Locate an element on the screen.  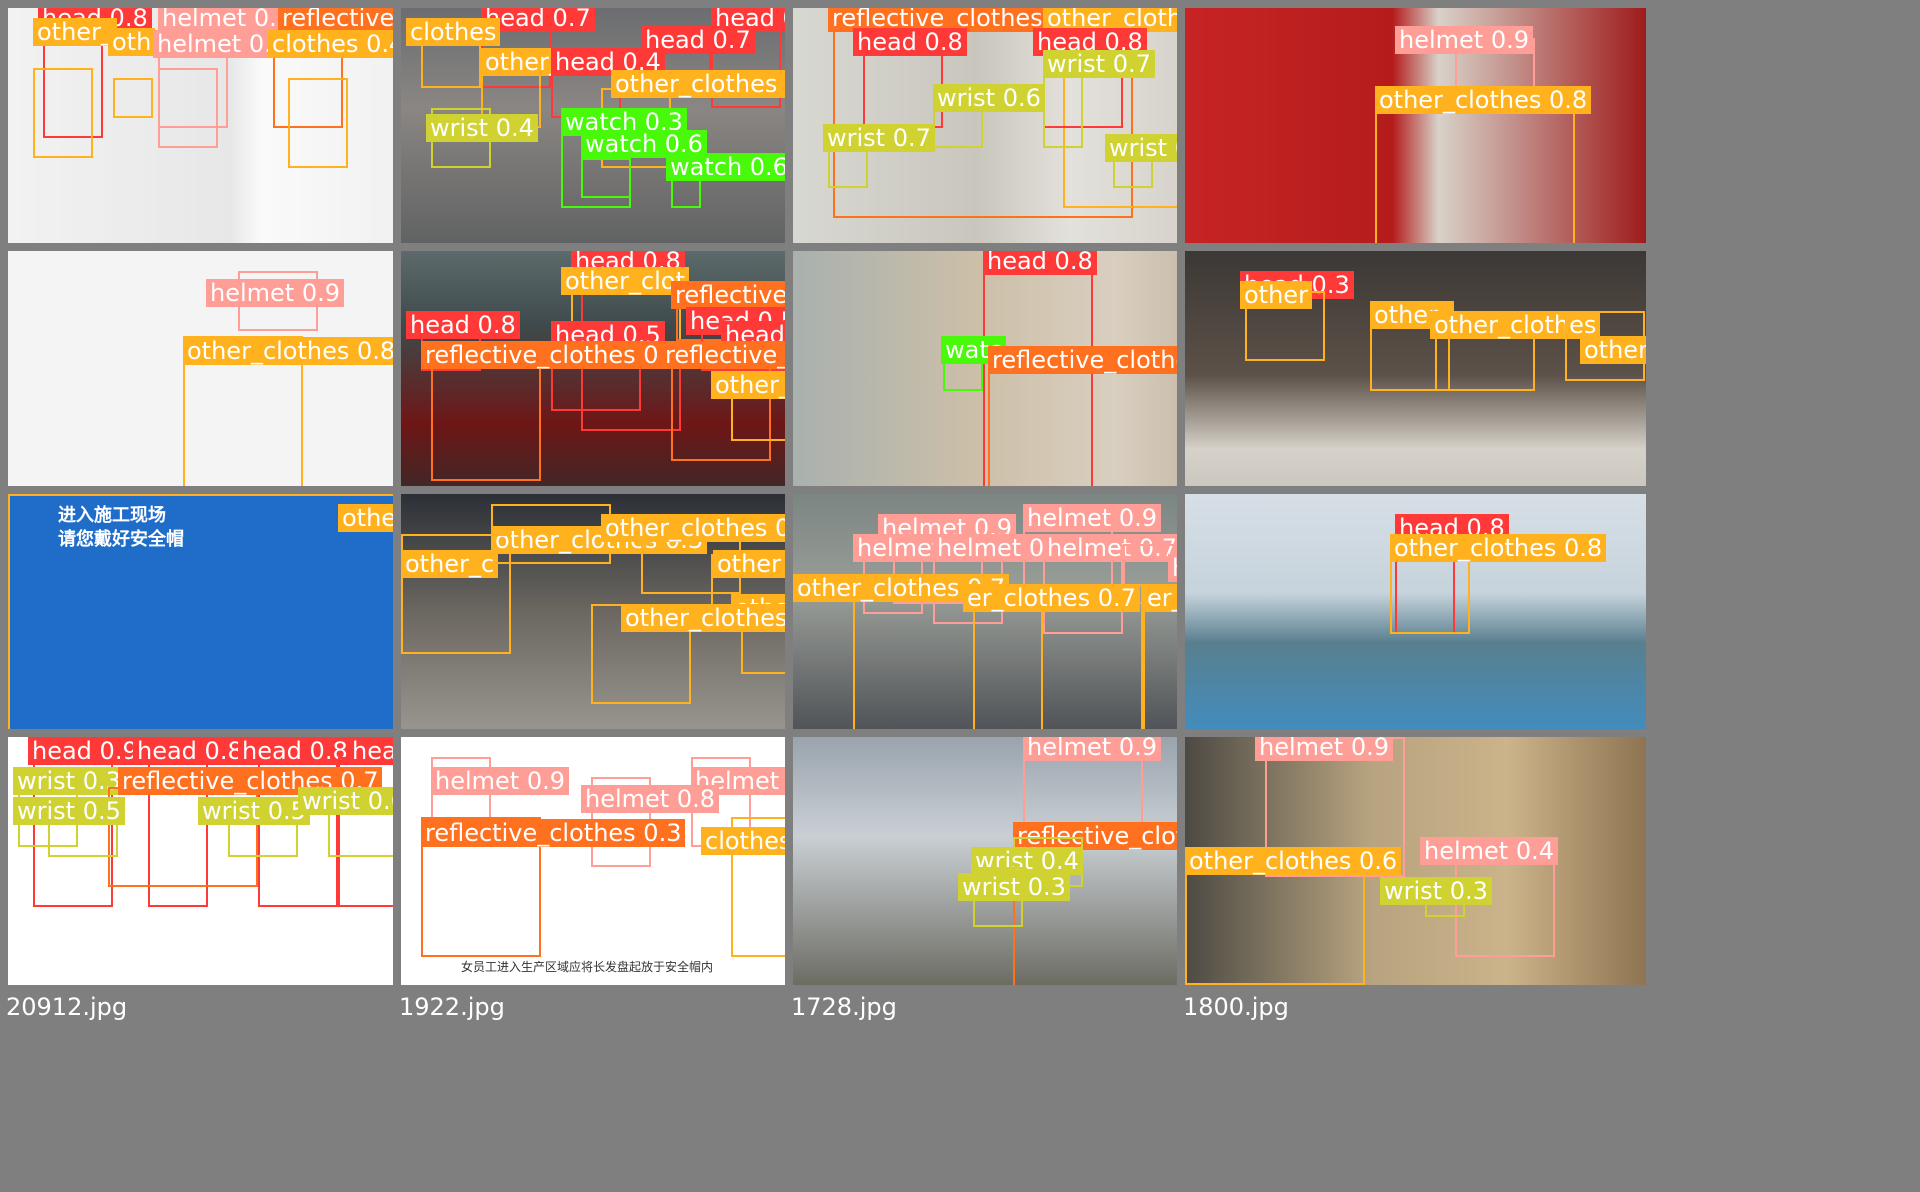
detection-label: wrist 0.4 is located at coordinates (482, 128).